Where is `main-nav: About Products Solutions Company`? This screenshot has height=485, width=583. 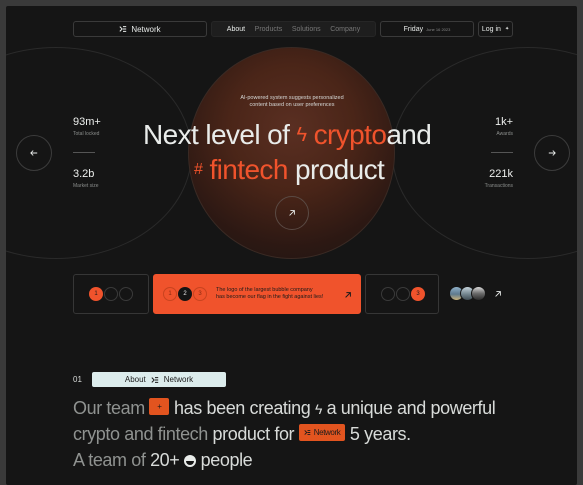 main-nav: About Products Solutions Company is located at coordinates (293, 29).